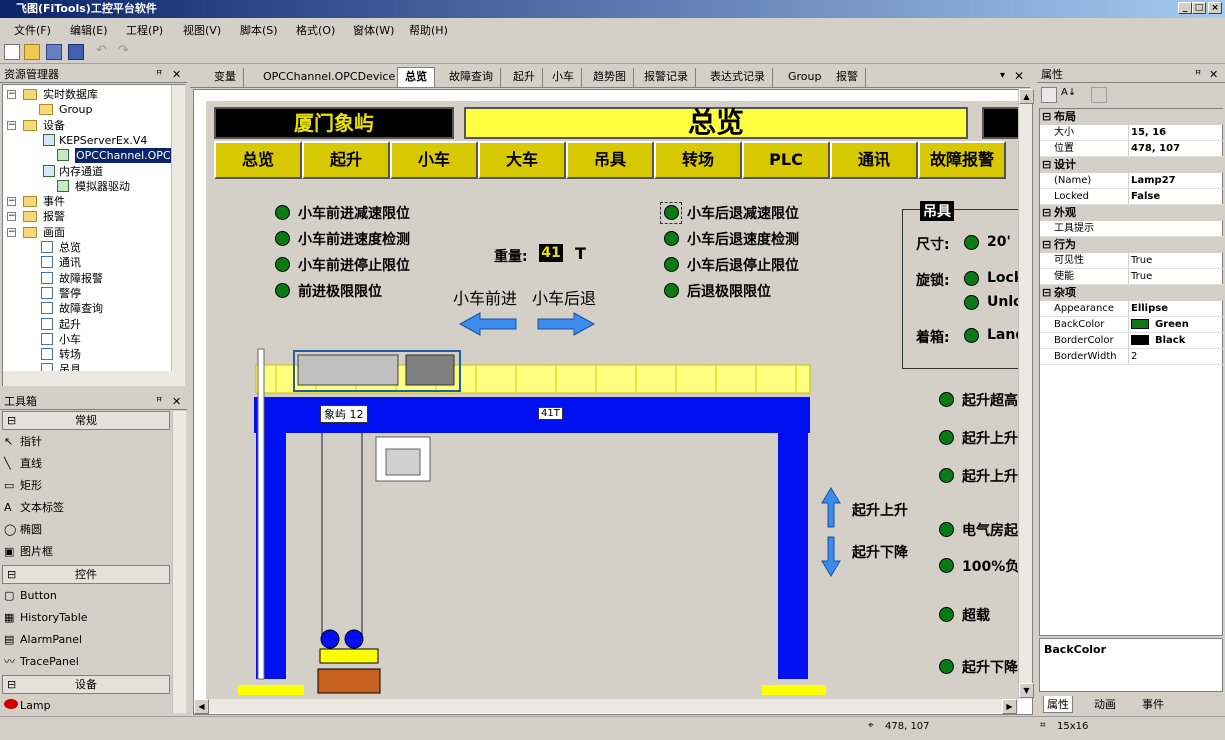 This screenshot has height=740, width=1225. I want to click on property-value: Green, so click(1176, 324).